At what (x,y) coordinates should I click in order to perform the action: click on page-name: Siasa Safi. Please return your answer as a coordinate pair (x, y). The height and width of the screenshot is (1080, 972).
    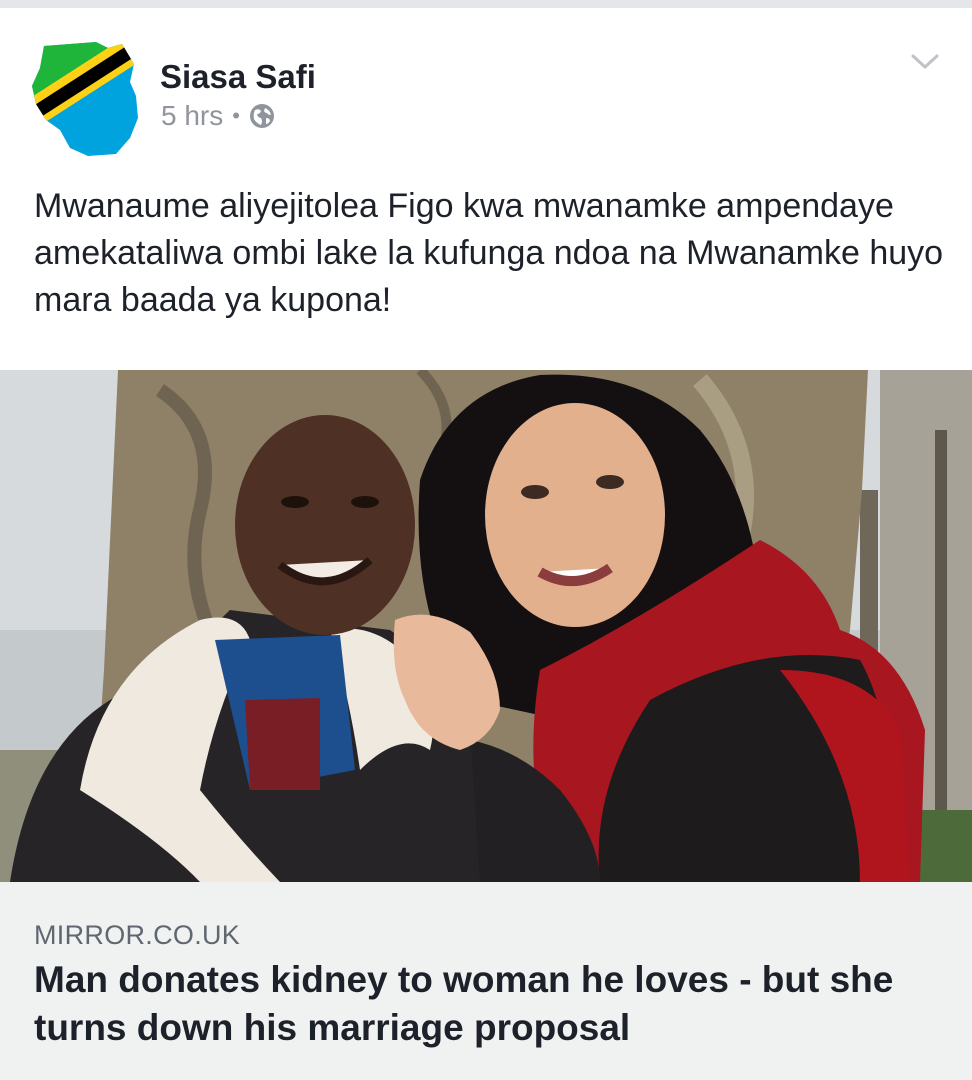
    Looking at the image, I should click on (238, 77).